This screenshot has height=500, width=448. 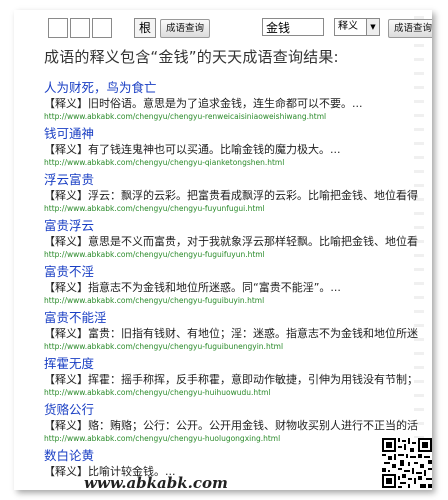 What do you see at coordinates (231, 425) in the screenshot?
I see `result-description: 【释义】赂：贿赂；公行：公开。公开用金钱、财物收买别人进行不正当的活` at bounding box center [231, 425].